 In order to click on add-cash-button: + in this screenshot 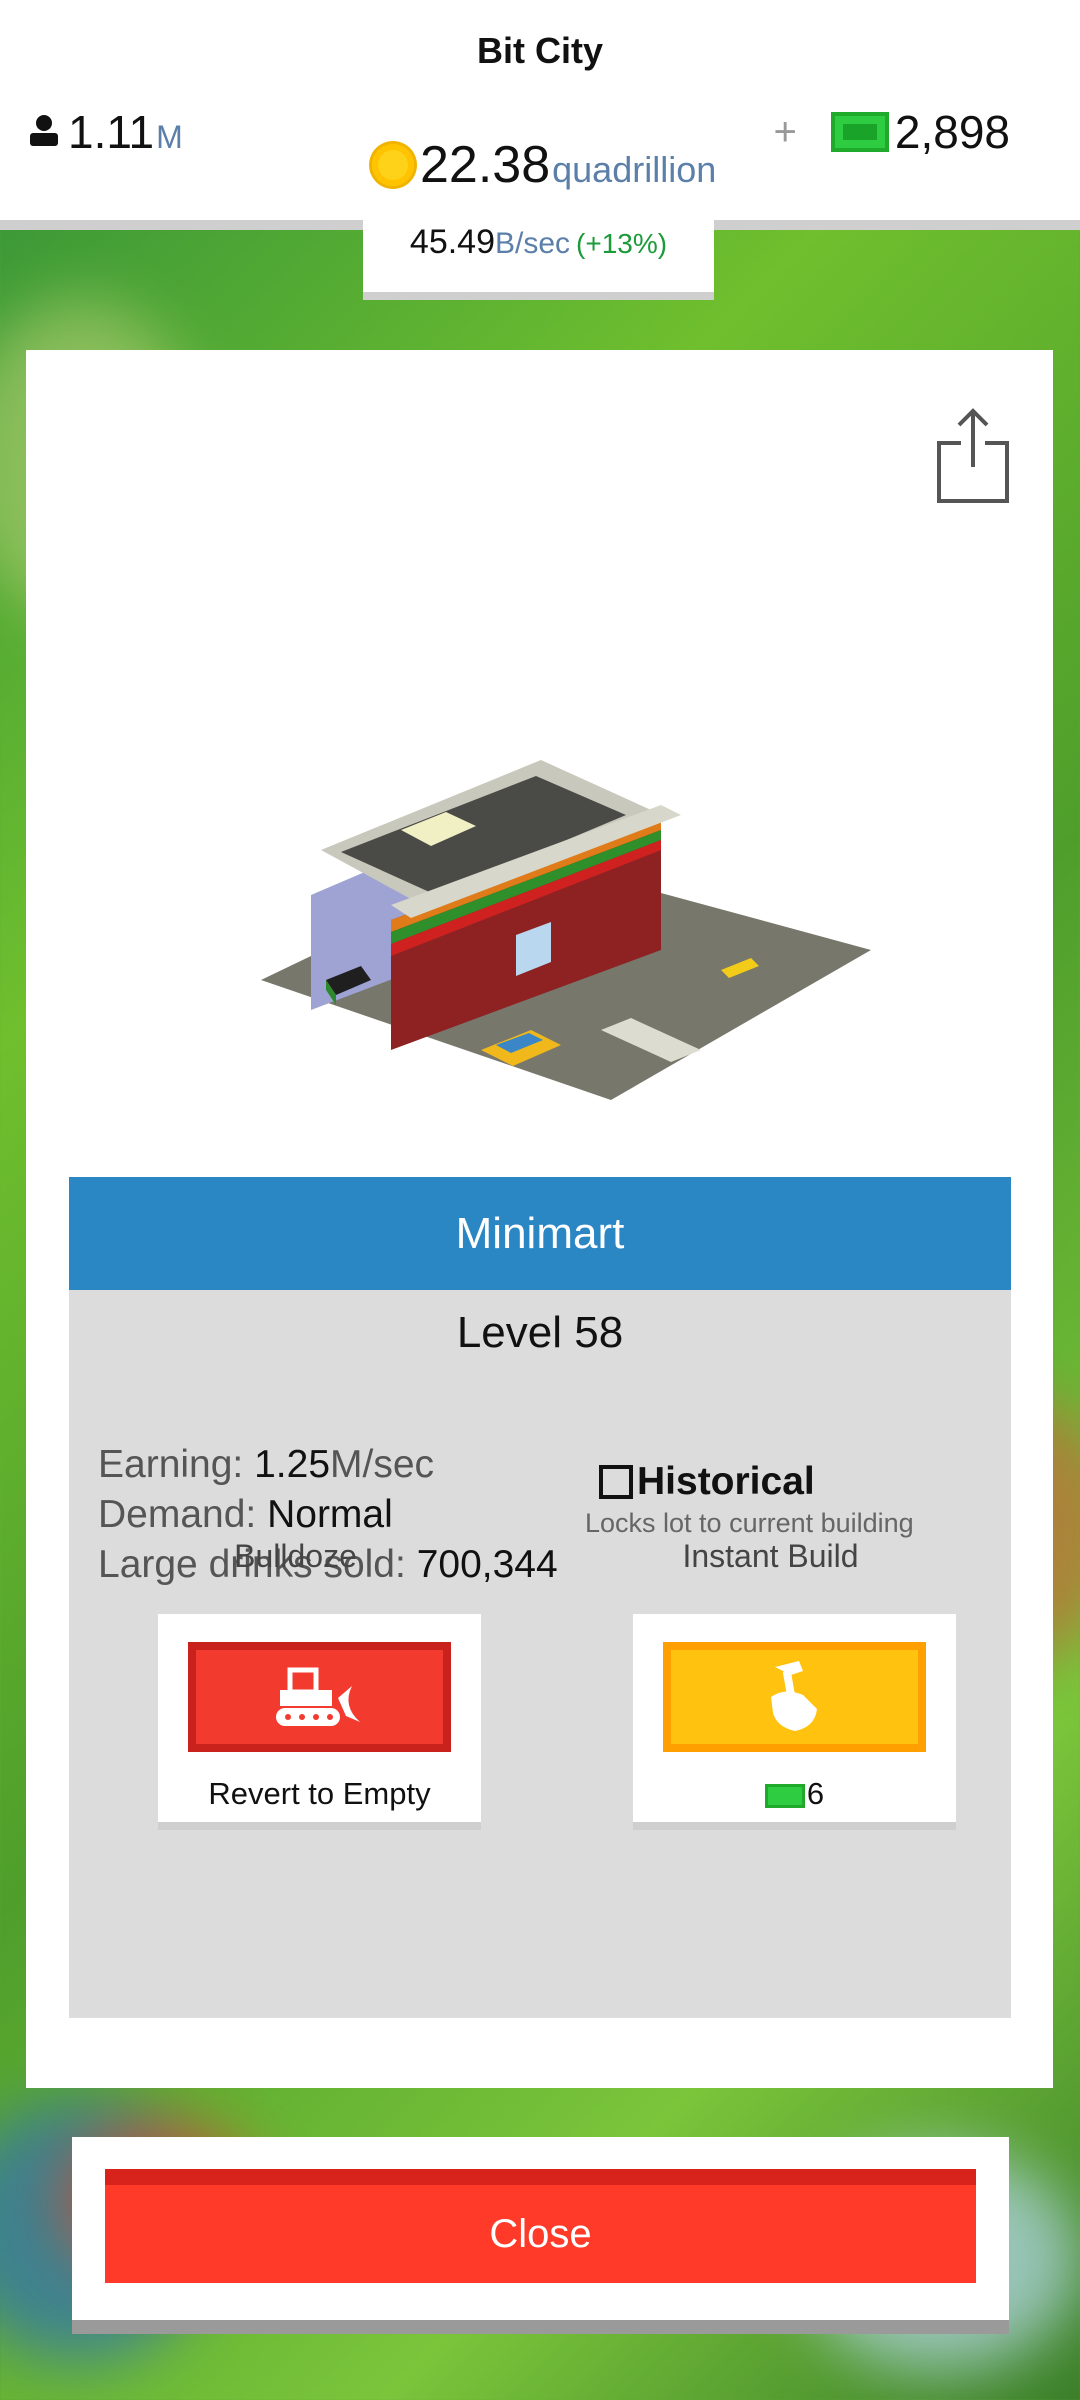, I will do `click(785, 132)`.